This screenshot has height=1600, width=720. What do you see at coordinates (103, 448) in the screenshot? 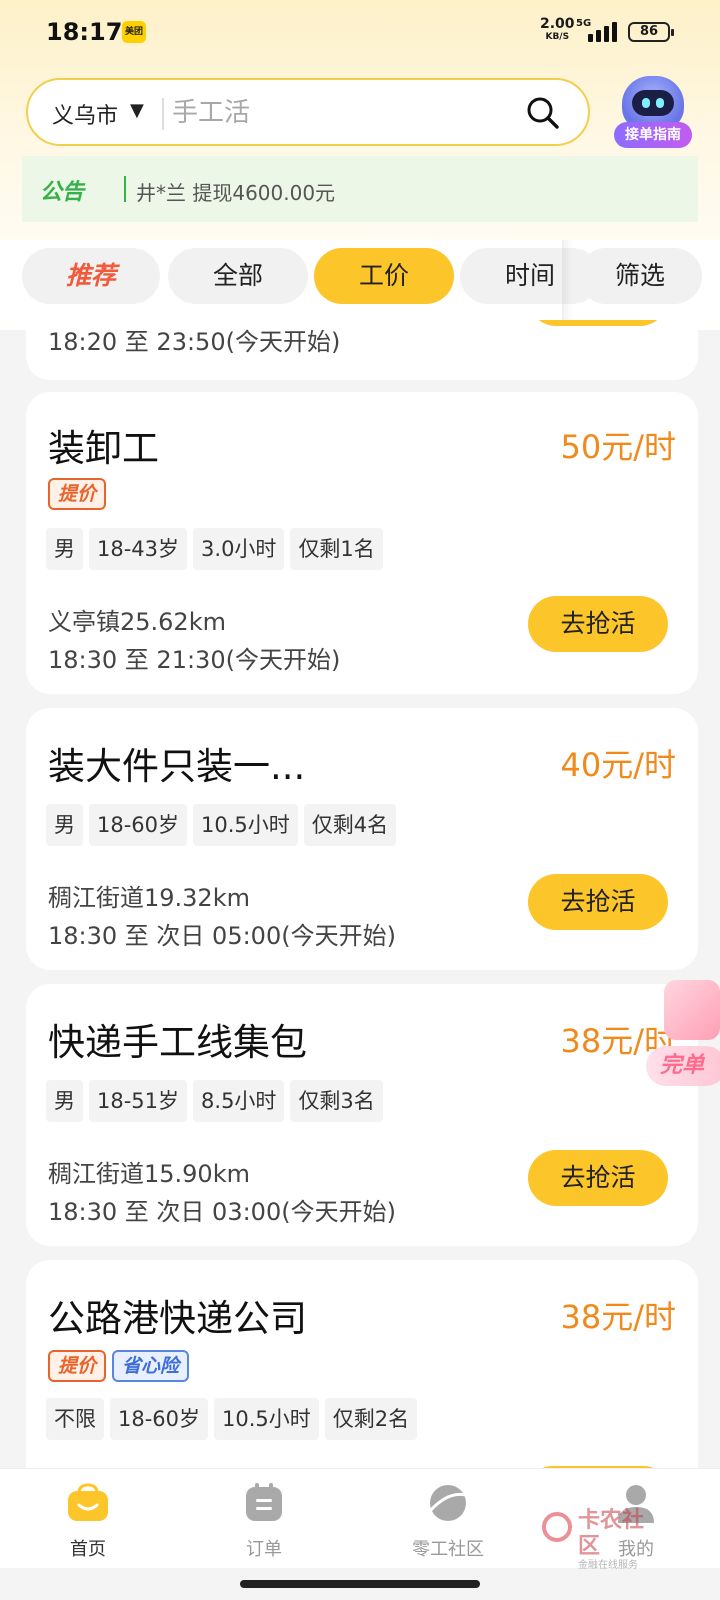
I see `job-title: 装卸工` at bounding box center [103, 448].